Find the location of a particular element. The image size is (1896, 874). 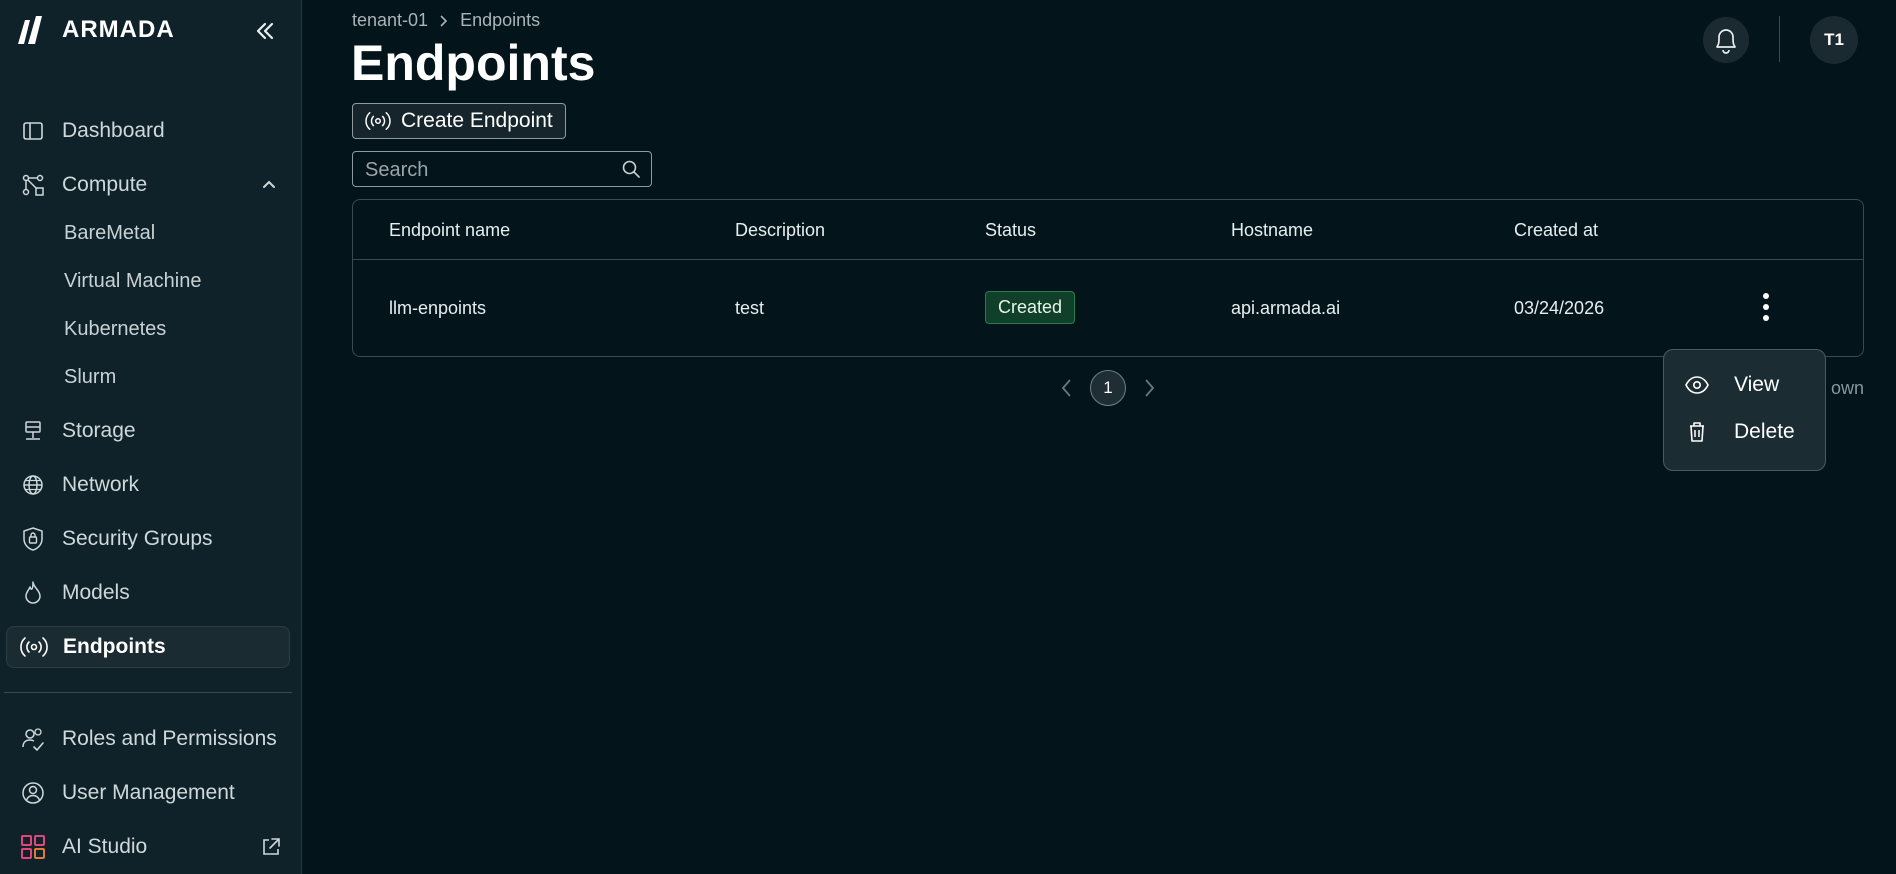

sidebar-item-label: User Management is located at coordinates (148, 792).